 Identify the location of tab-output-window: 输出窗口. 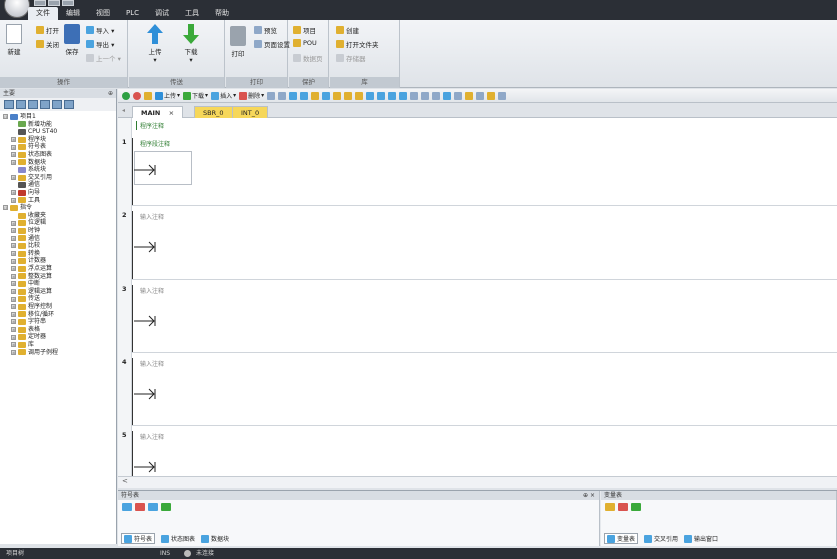
(701, 538).